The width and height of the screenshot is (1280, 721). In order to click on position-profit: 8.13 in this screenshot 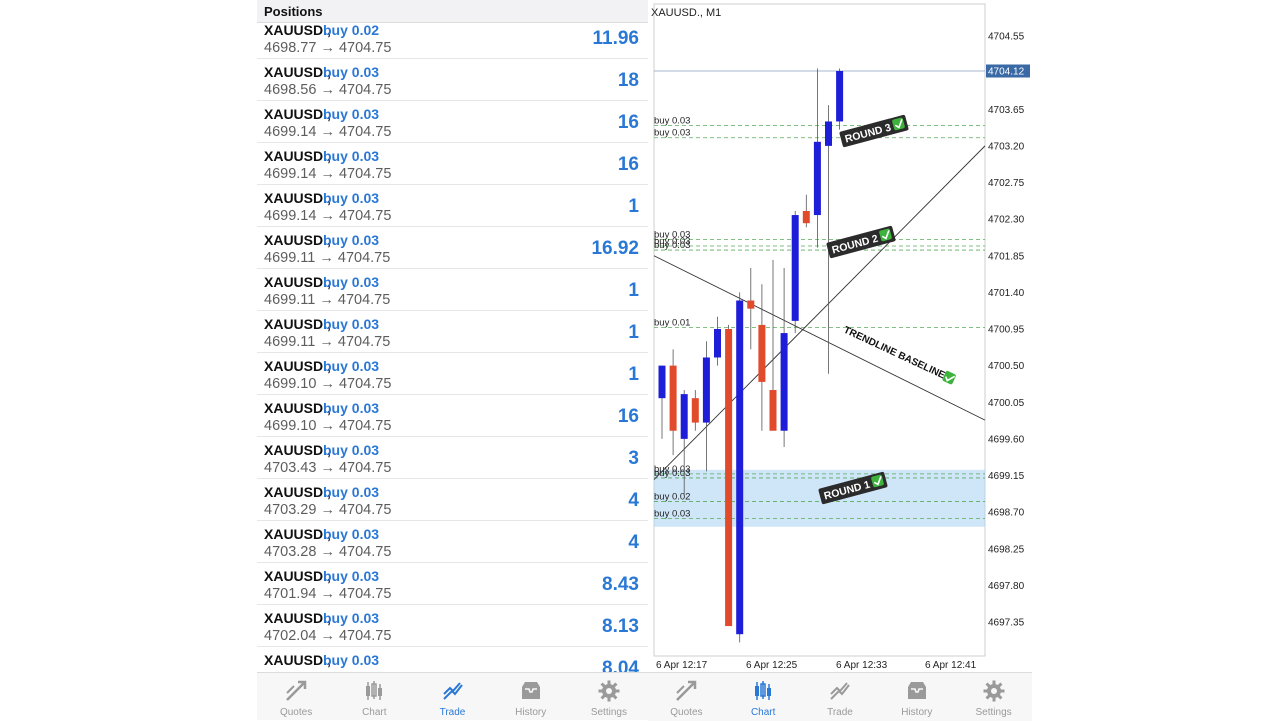, I will do `click(620, 626)`.